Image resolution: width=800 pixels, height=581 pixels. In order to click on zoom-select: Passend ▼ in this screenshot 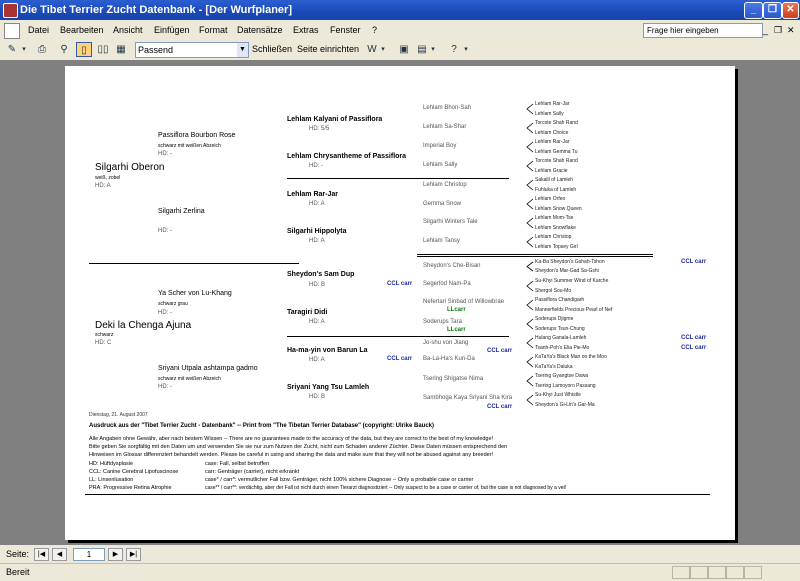, I will do `click(192, 50)`.